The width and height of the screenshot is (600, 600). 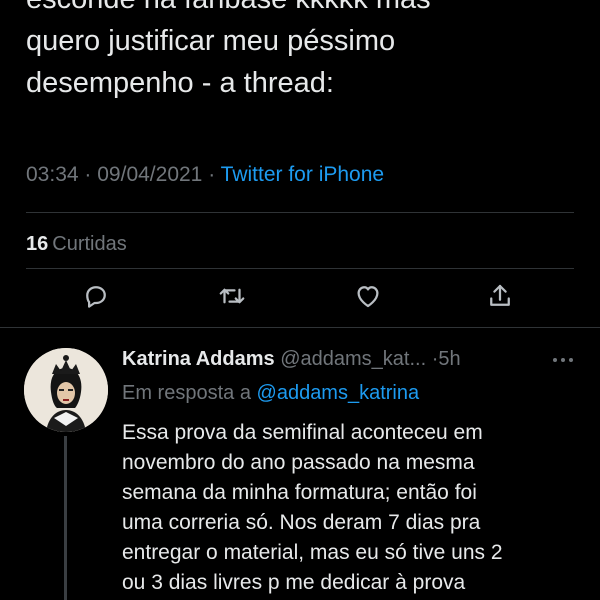 I want to click on share-icon, so click(x=500, y=295).